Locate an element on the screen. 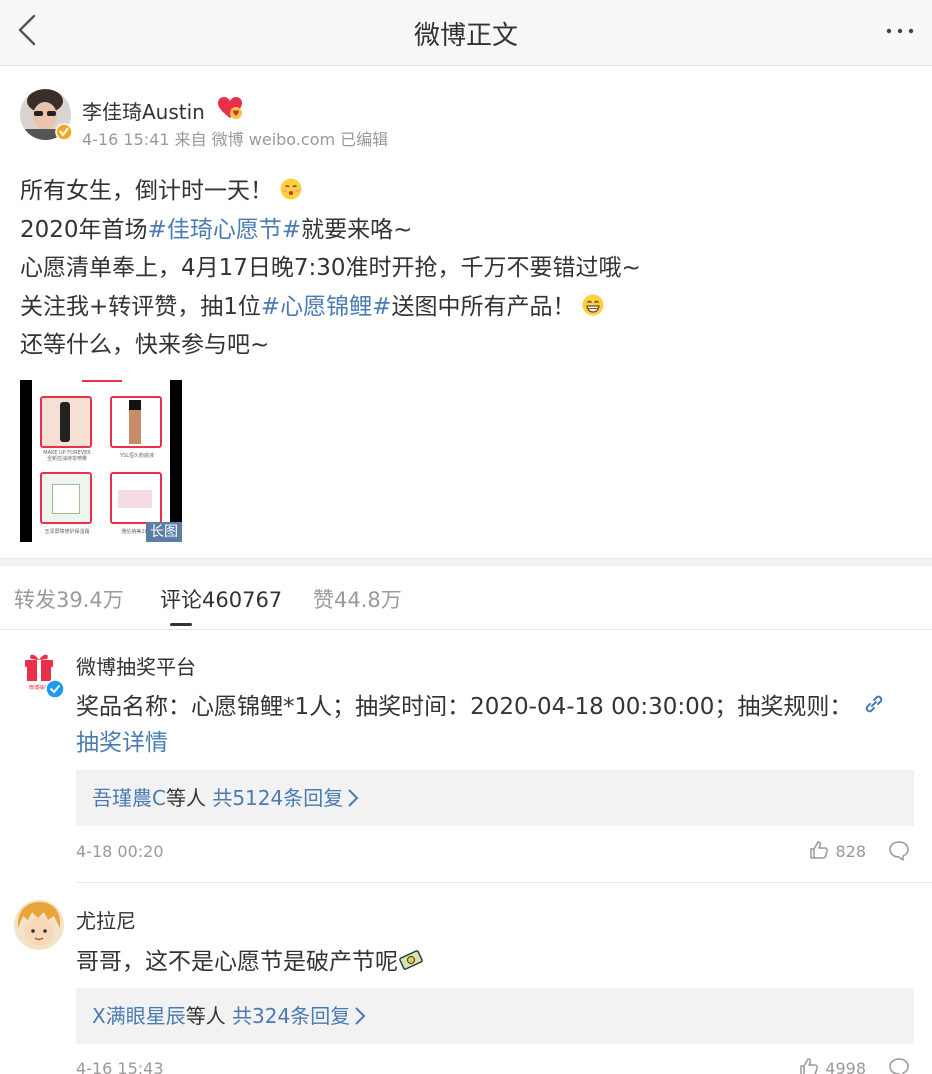 Image resolution: width=932 pixels, height=1074 pixels. reply-user-link: 吾瑾農C is located at coordinates (129, 798).